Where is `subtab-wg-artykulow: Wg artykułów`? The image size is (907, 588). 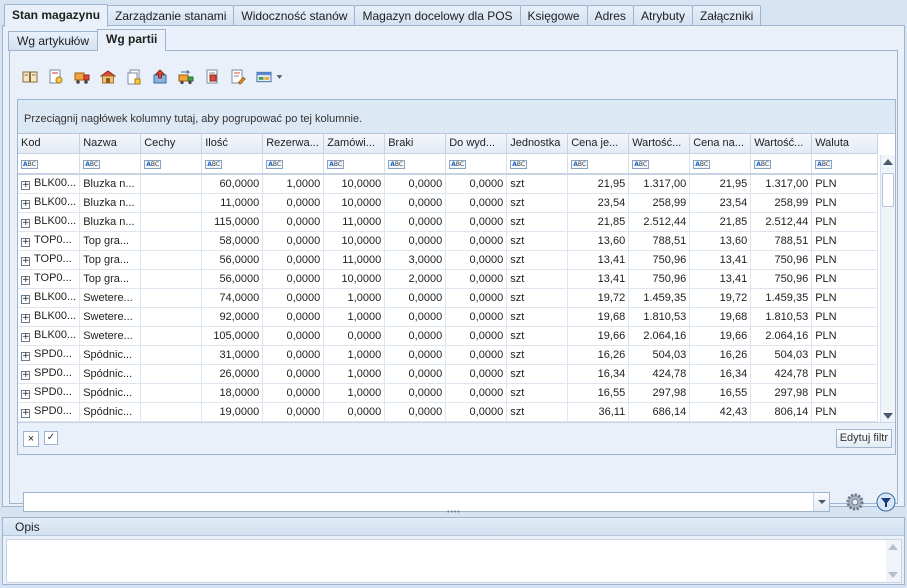 subtab-wg-artykulow: Wg artykułów is located at coordinates (53, 41).